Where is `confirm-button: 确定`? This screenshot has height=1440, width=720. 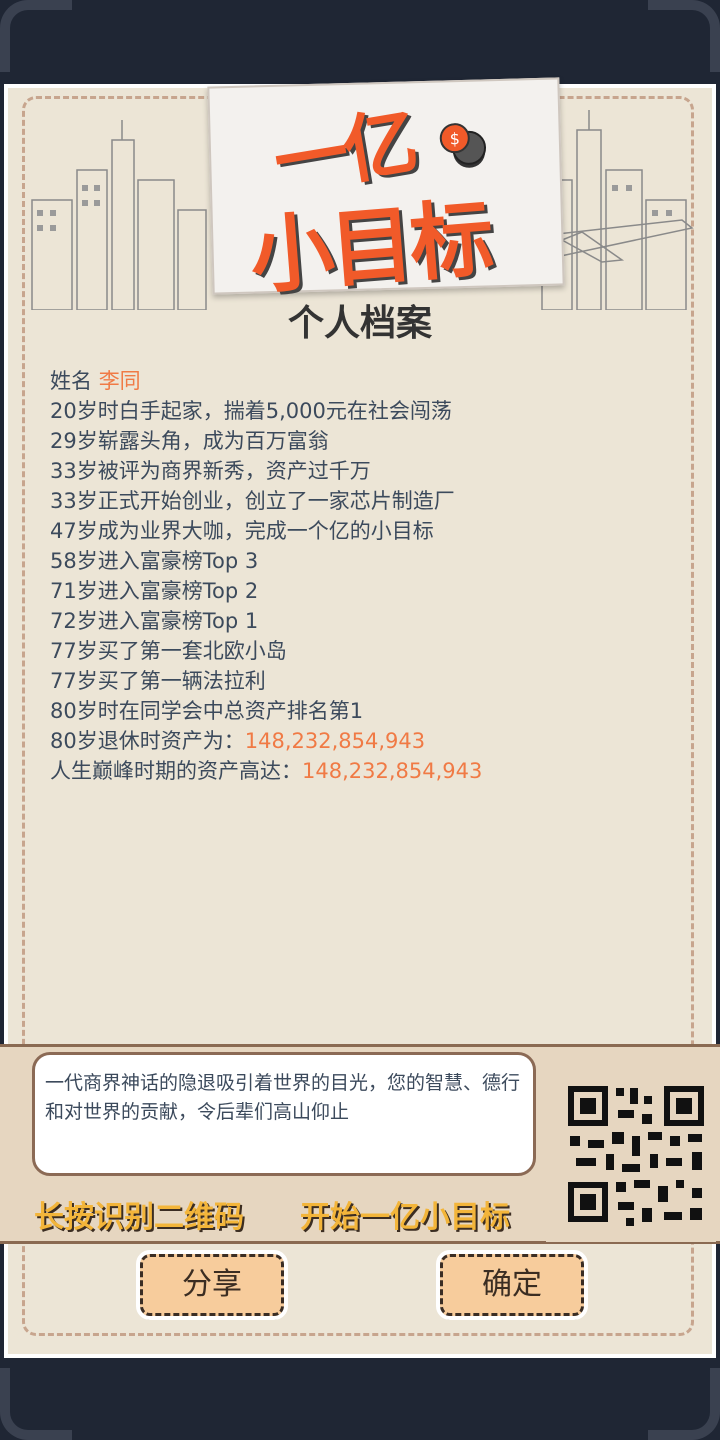
confirm-button: 确定 is located at coordinates (512, 1285).